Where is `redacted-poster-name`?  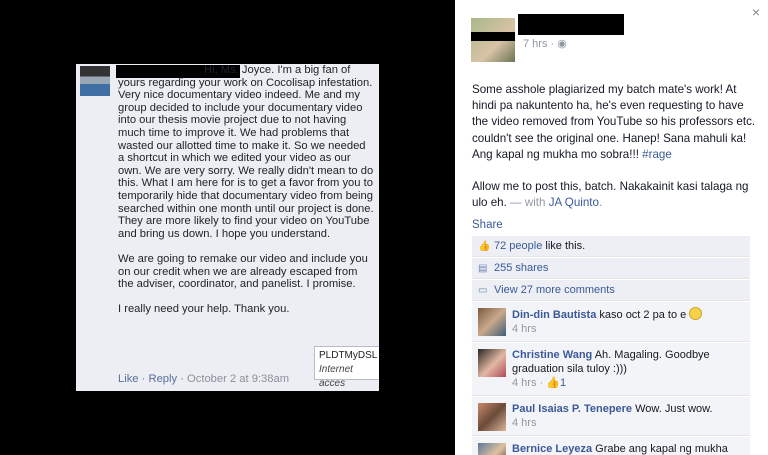
redacted-poster-name is located at coordinates (571, 24).